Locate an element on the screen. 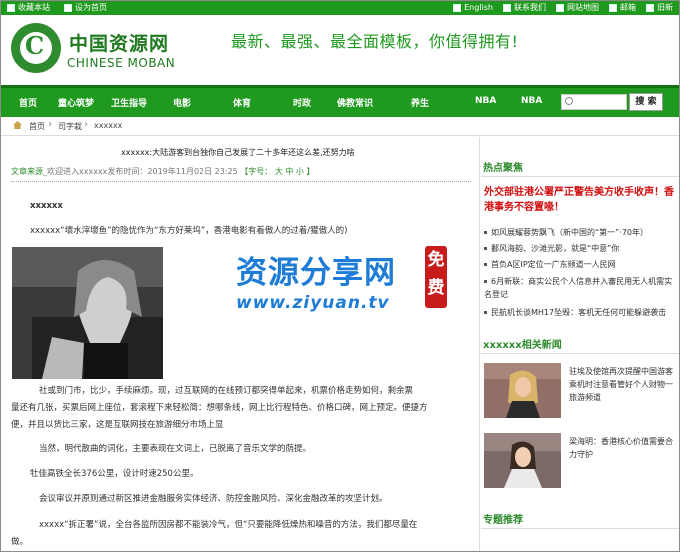  list-item: 如风展耀蓉势飘飞（新中国的“第一”·70年） is located at coordinates (566, 232).